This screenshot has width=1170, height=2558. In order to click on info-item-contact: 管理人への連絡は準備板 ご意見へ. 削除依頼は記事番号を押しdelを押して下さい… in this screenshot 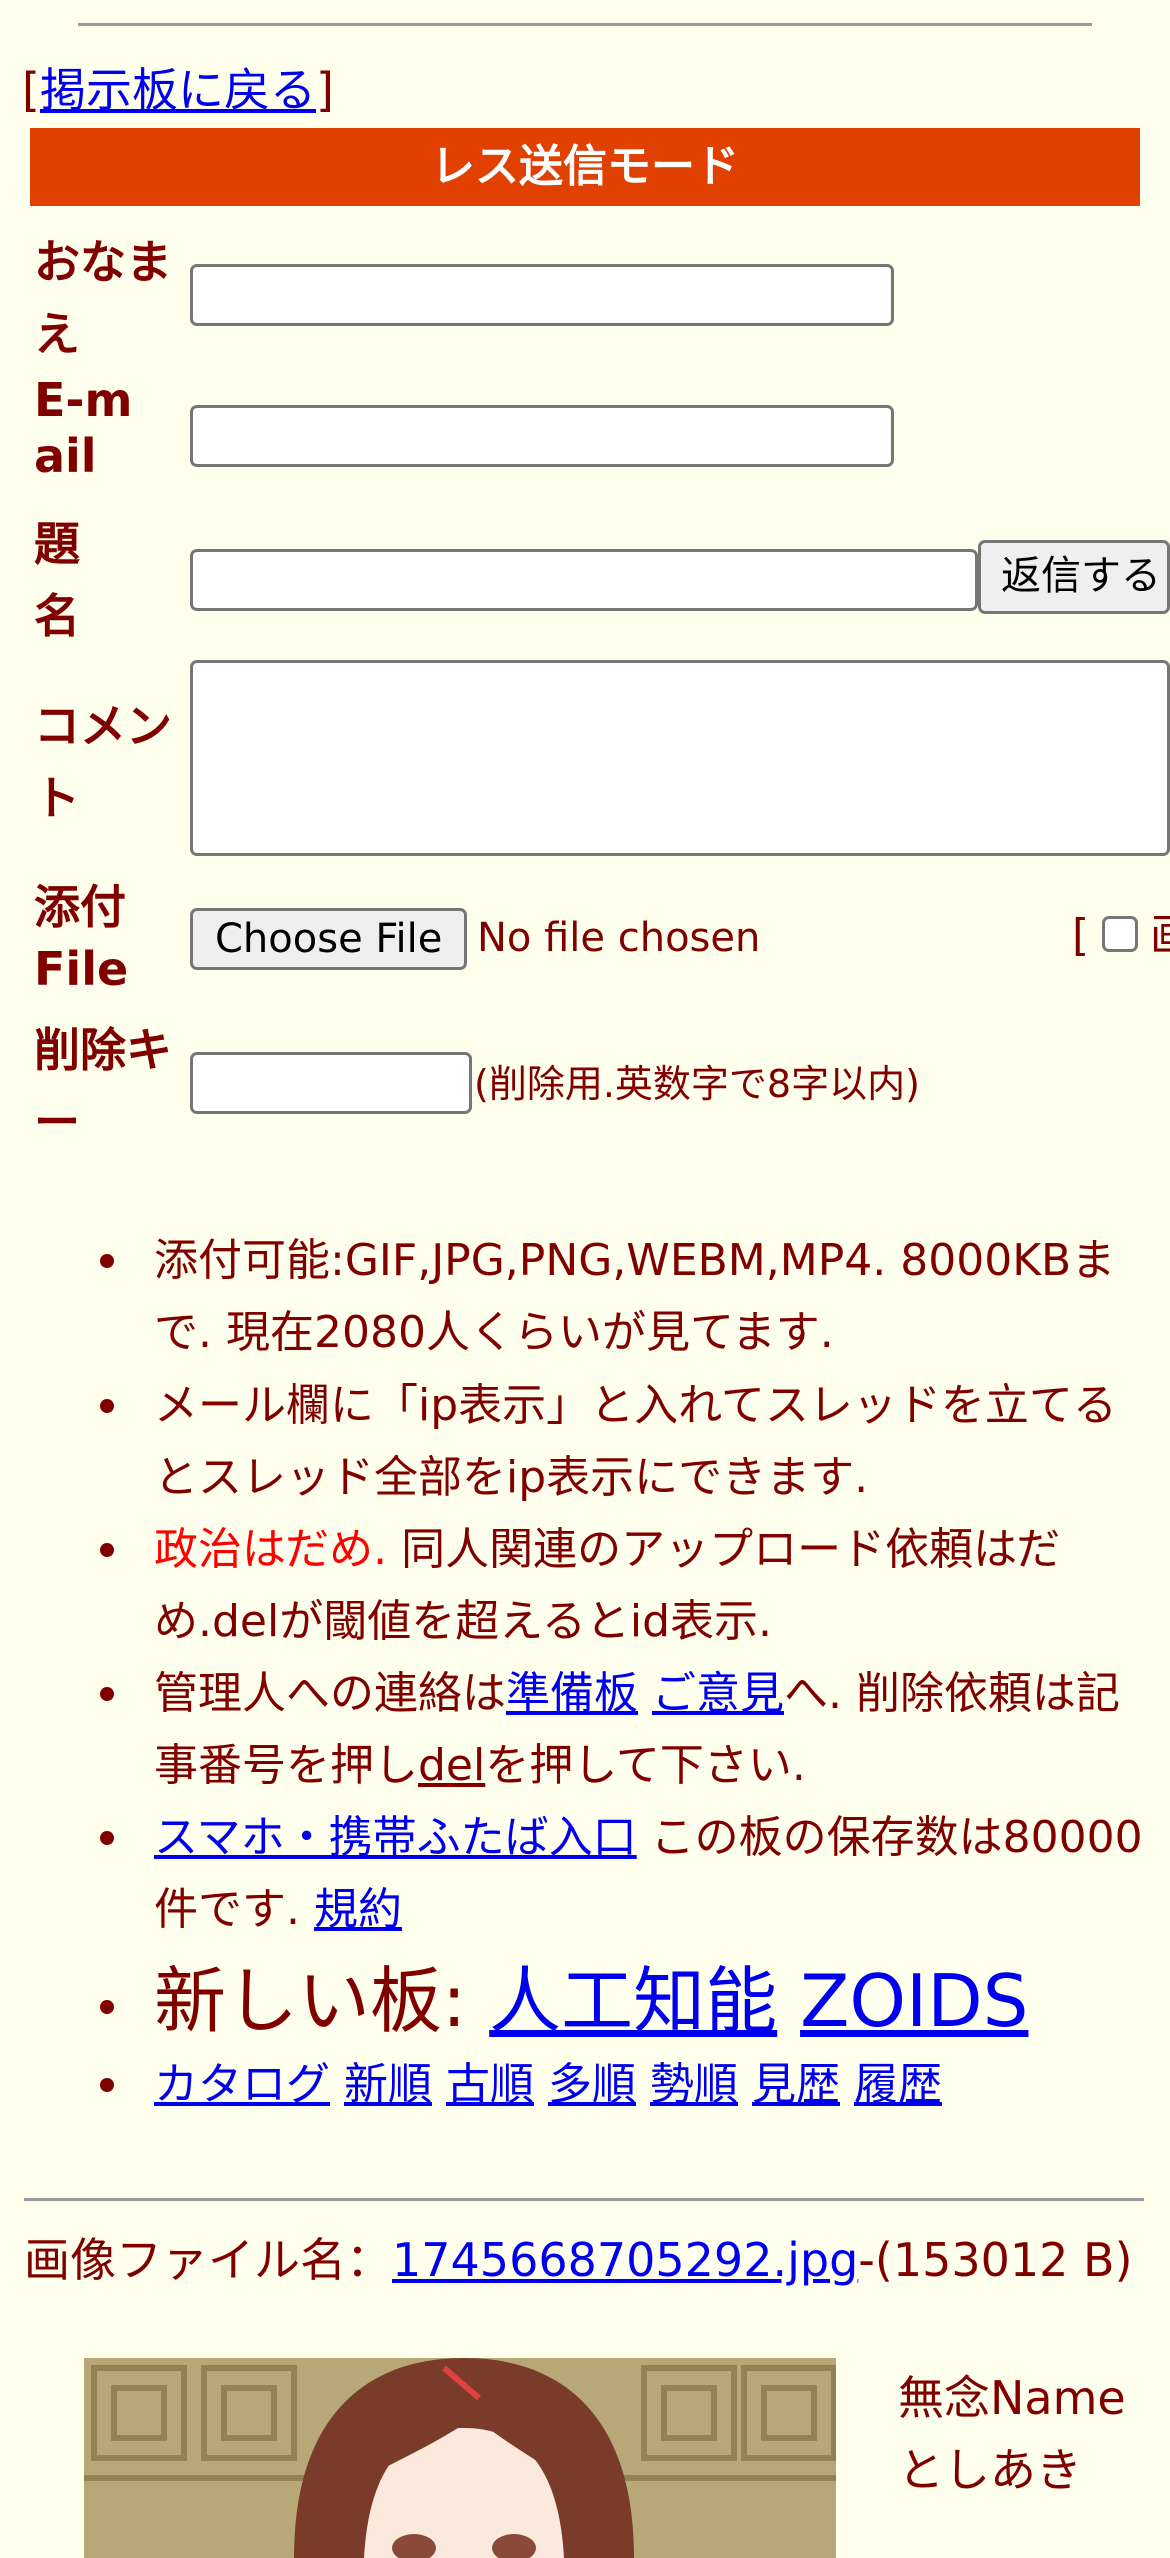, I will do `click(637, 1729)`.